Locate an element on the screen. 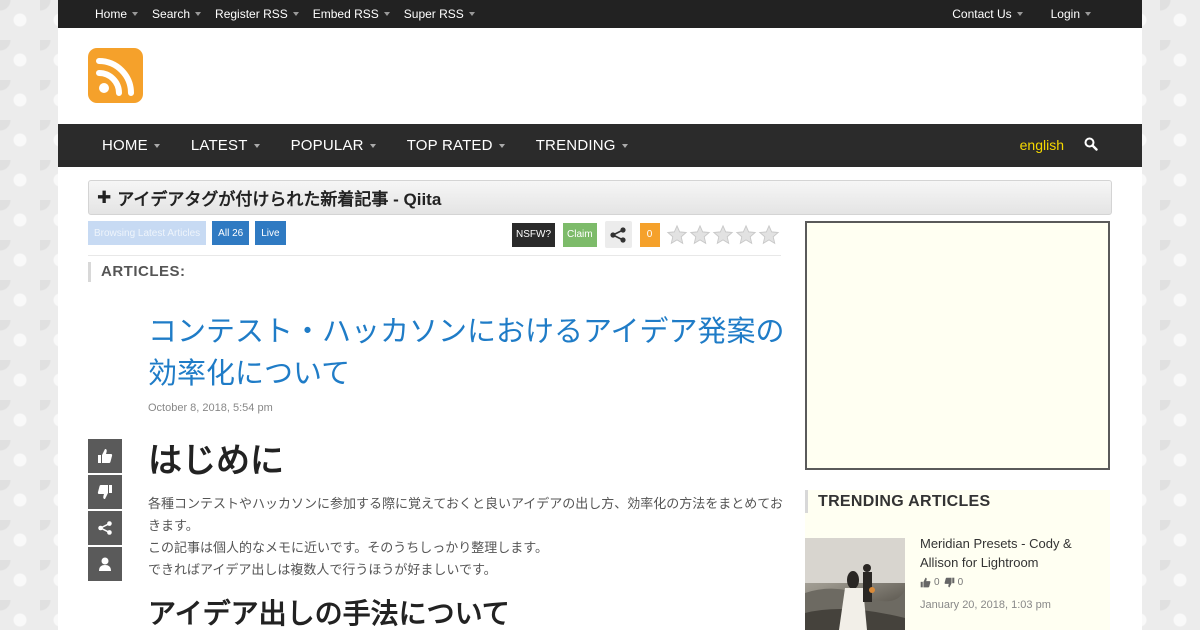 The height and width of the screenshot is (630, 1200). wedding-photo-image is located at coordinates (855, 584).